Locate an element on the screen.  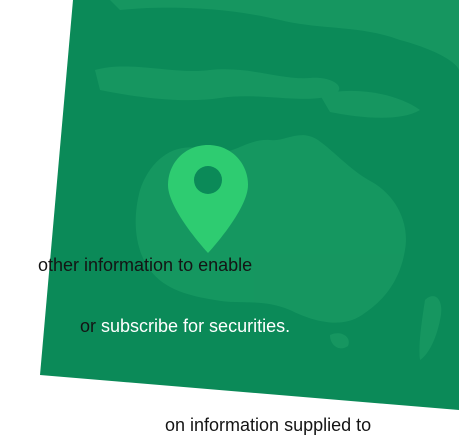
text-line-1-dark: other information to enable is located at coordinates (145, 265).